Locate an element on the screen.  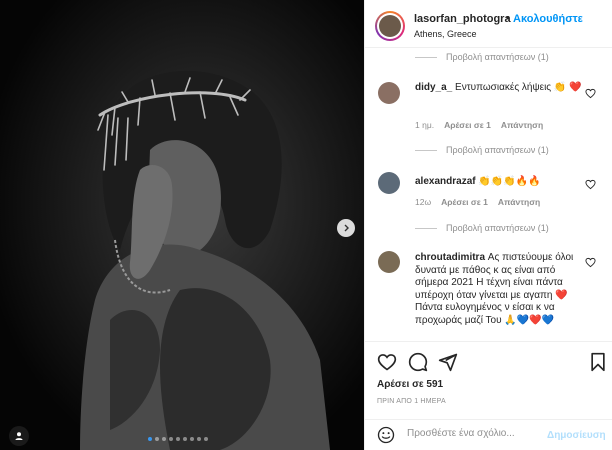
user-tag-icon is located at coordinates (19, 436).